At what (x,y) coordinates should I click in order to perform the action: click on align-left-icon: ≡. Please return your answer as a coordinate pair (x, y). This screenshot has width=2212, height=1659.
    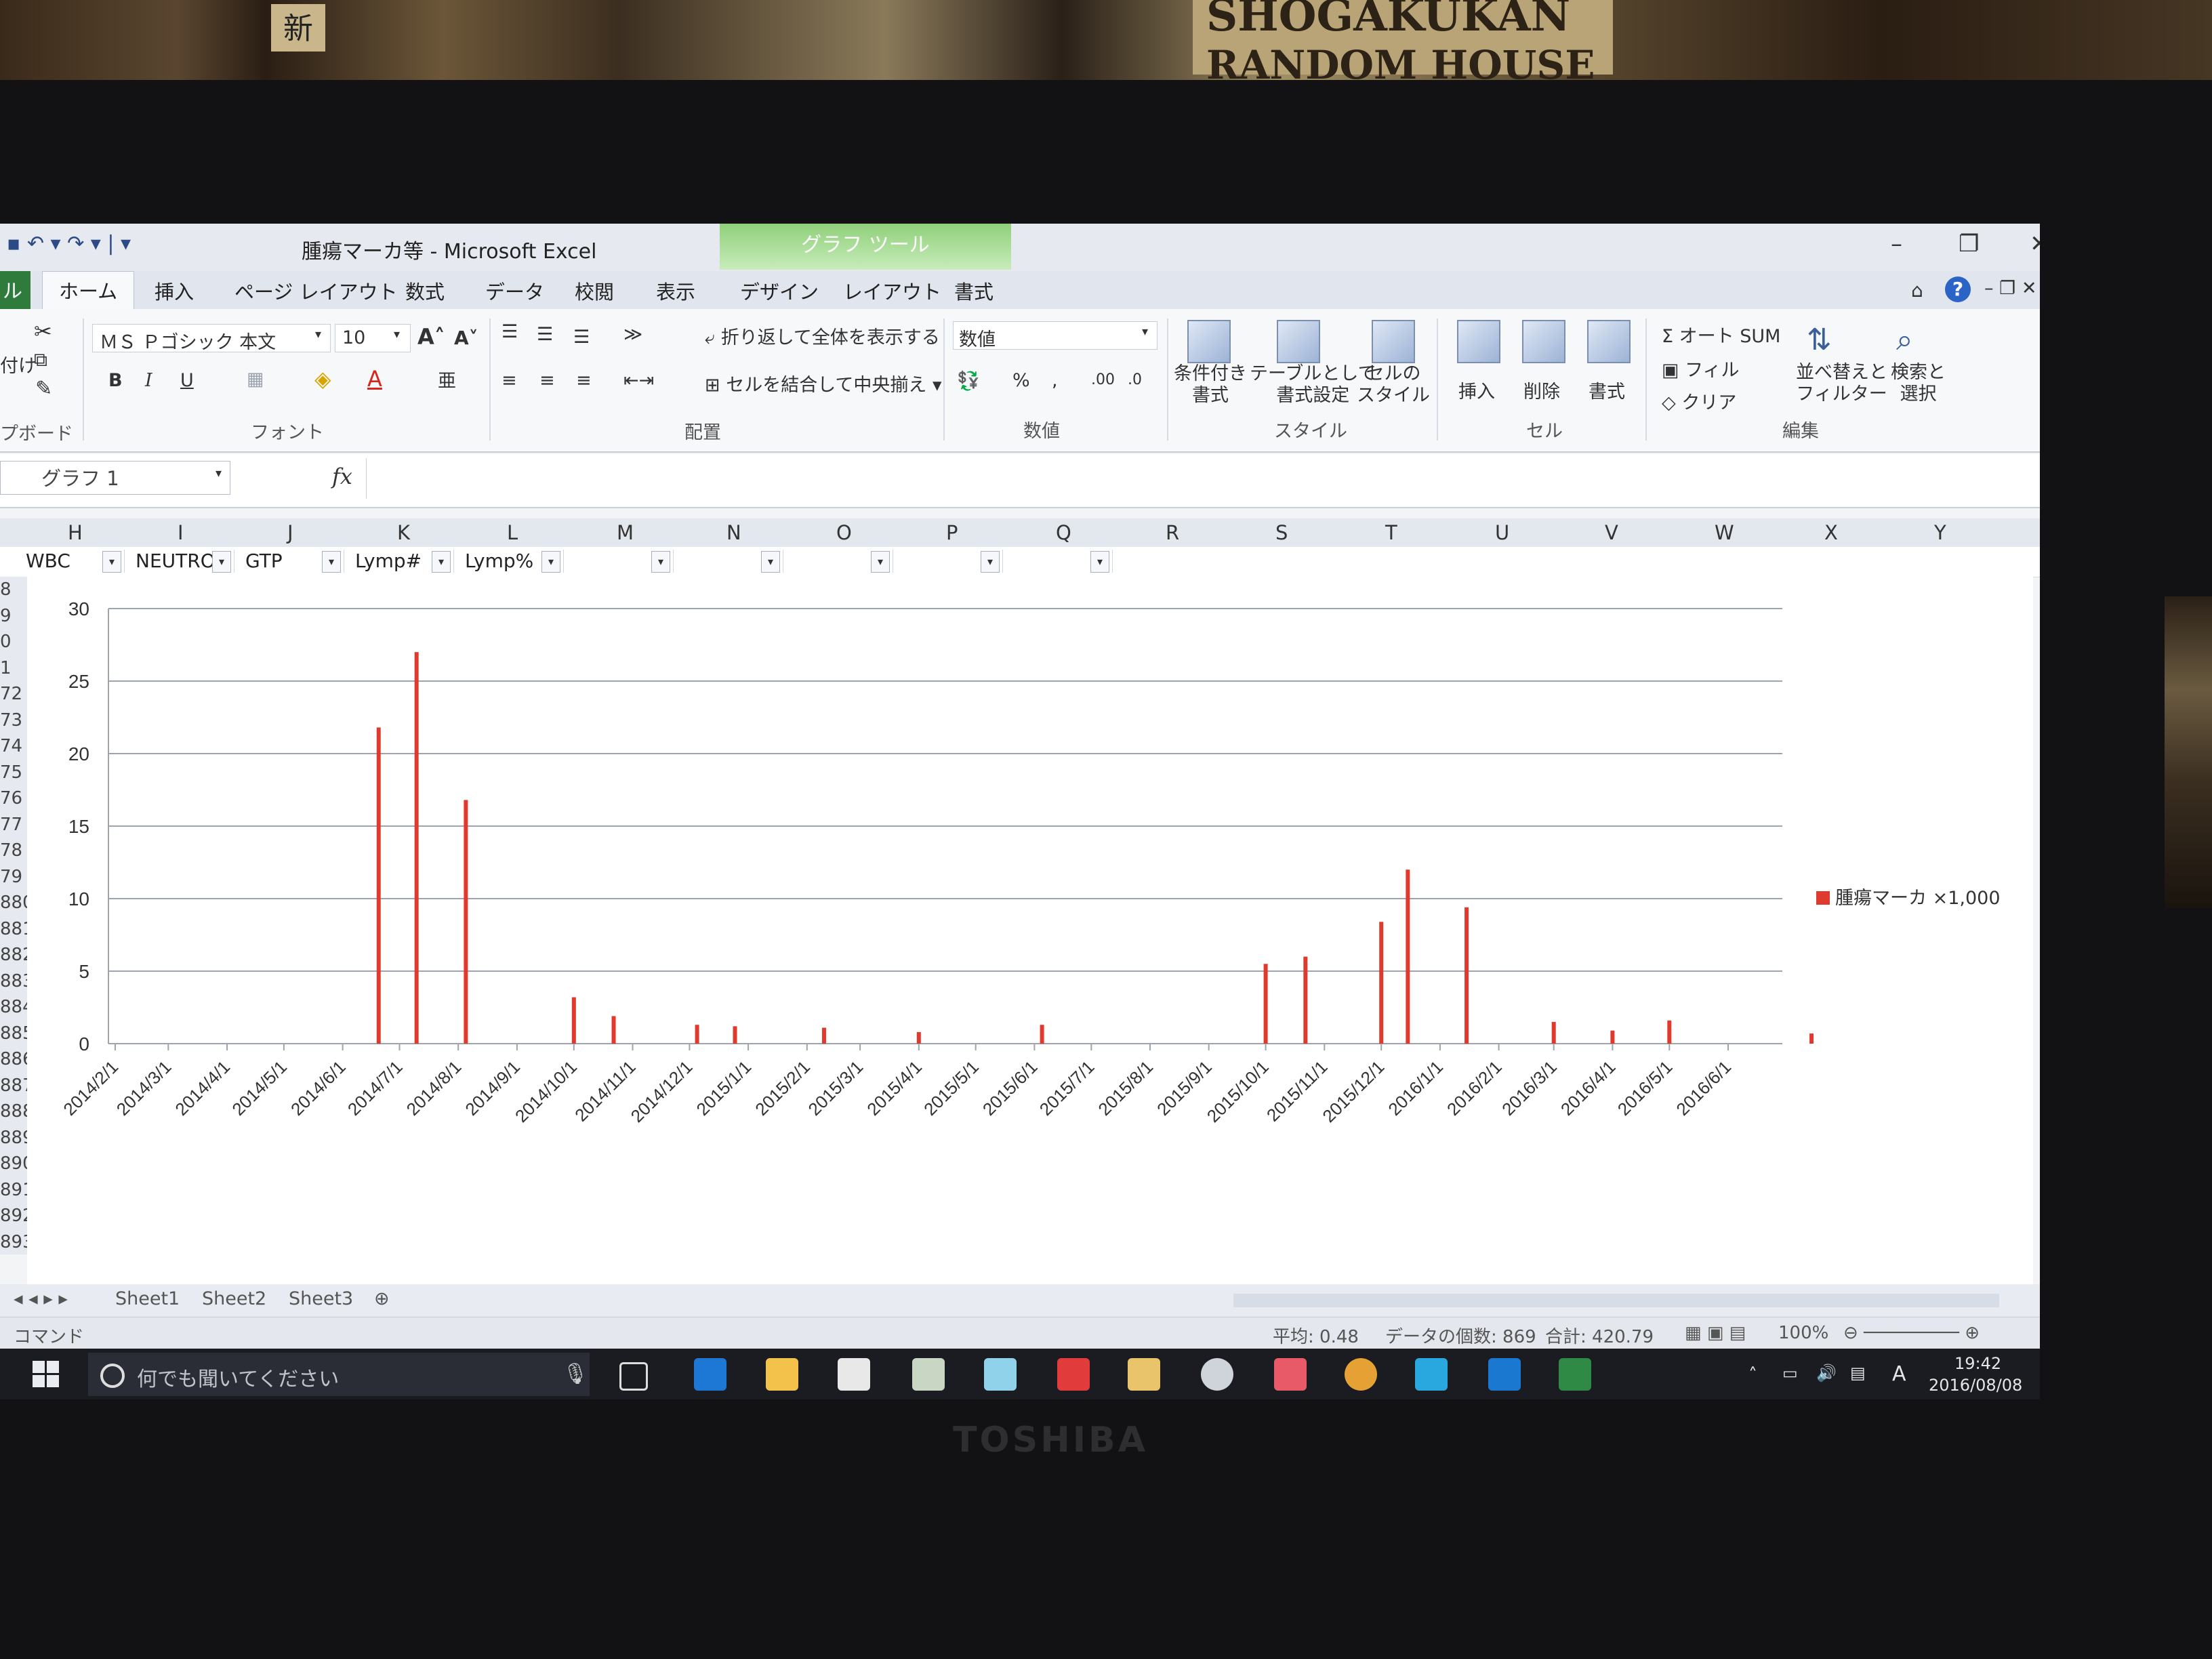
    Looking at the image, I should click on (509, 380).